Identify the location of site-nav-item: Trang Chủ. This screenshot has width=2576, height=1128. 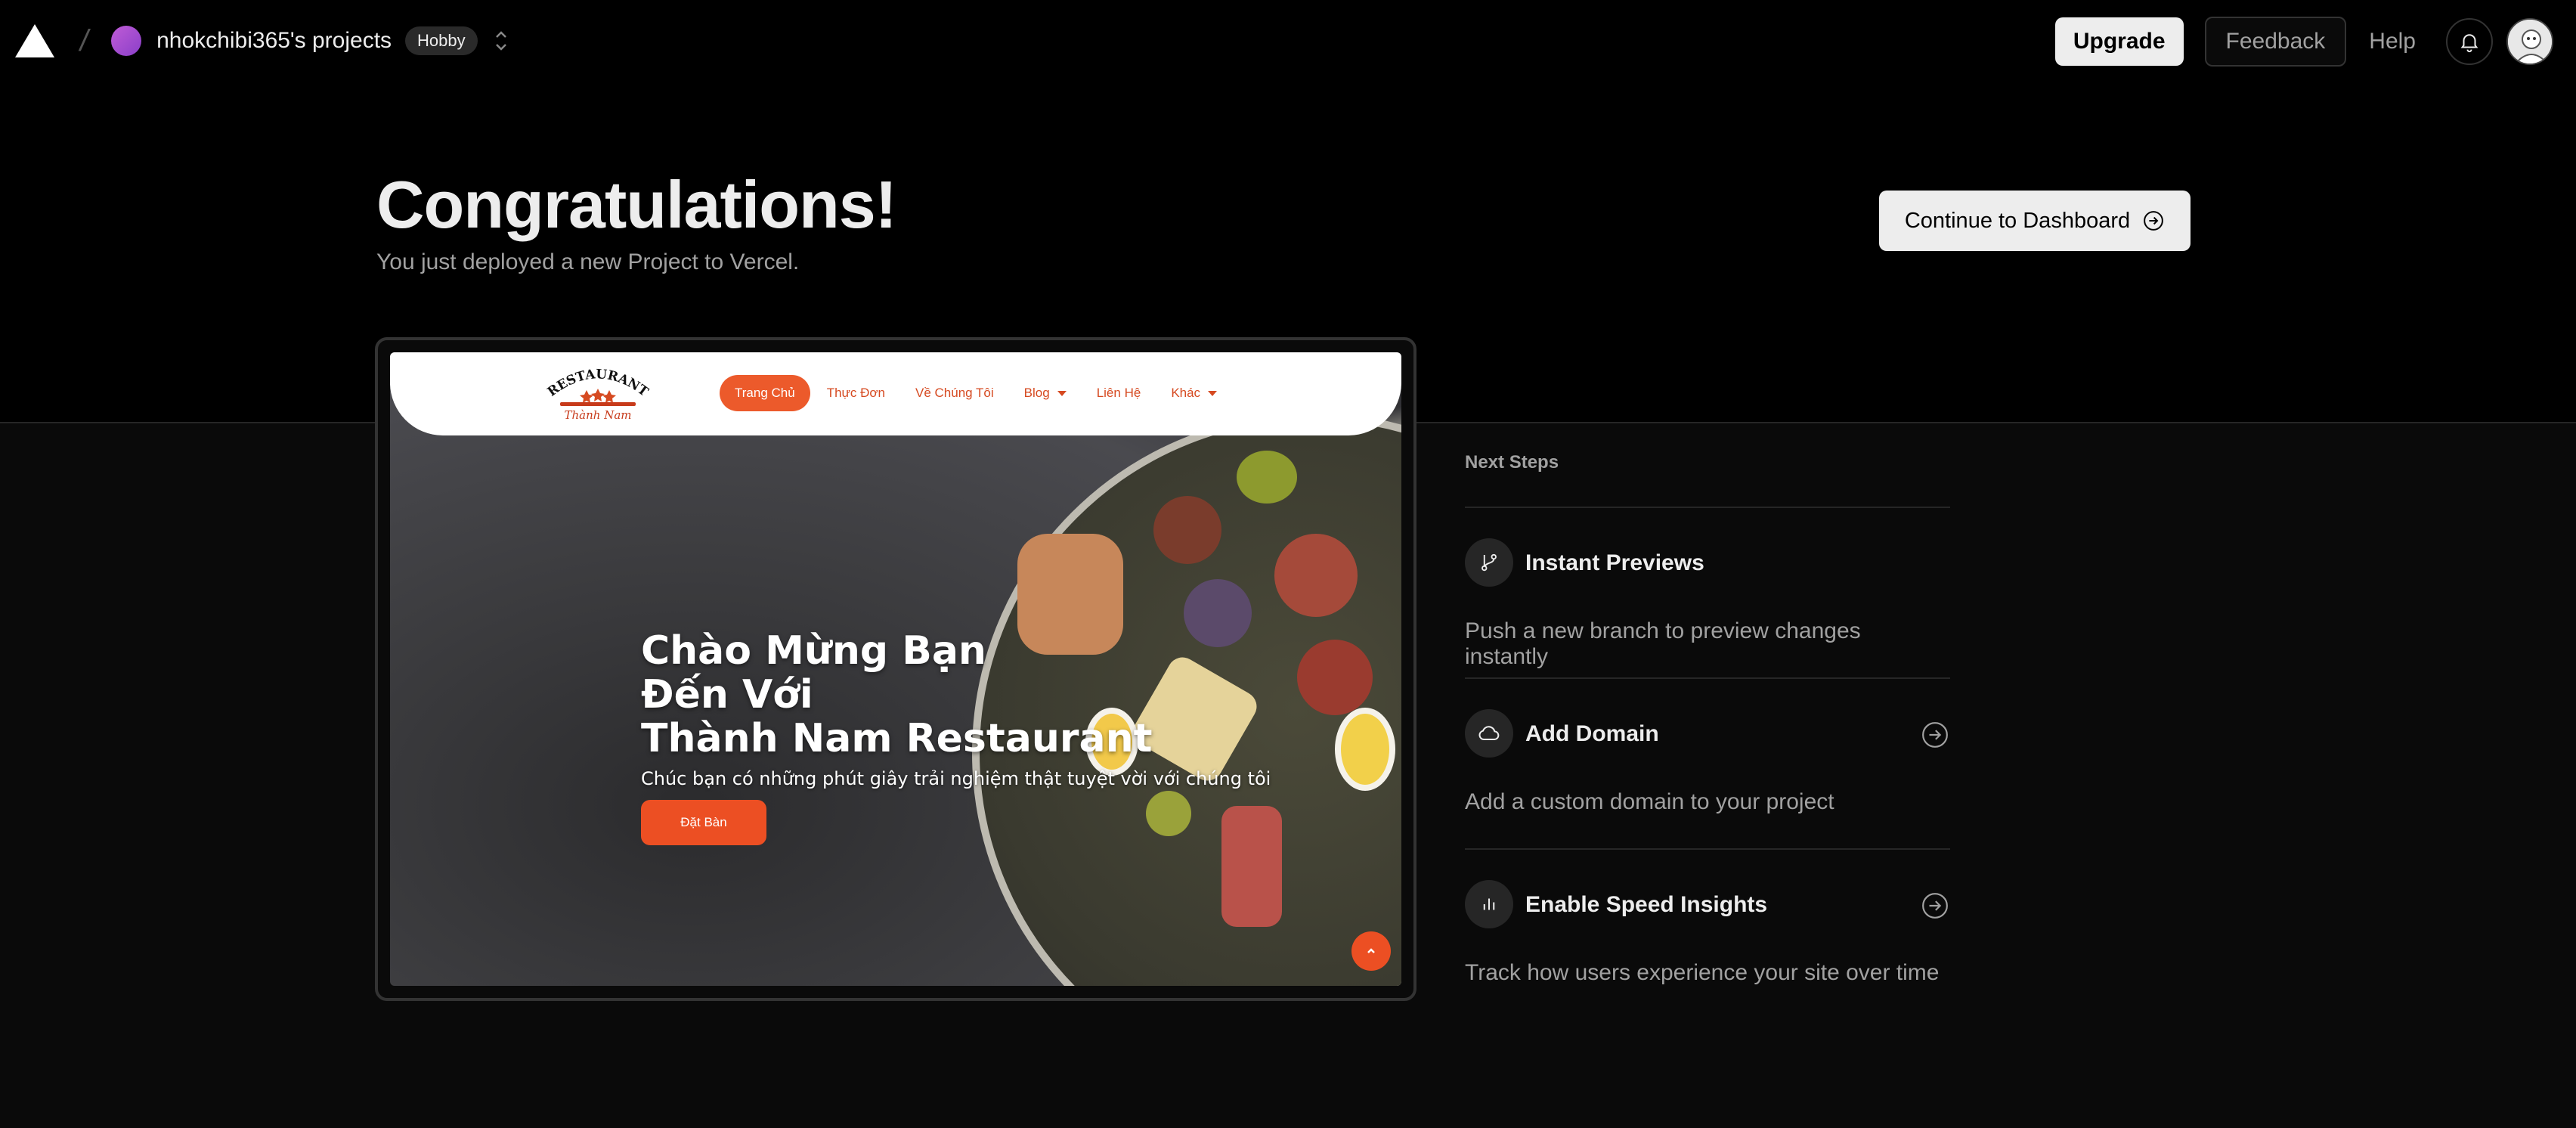
(765, 393).